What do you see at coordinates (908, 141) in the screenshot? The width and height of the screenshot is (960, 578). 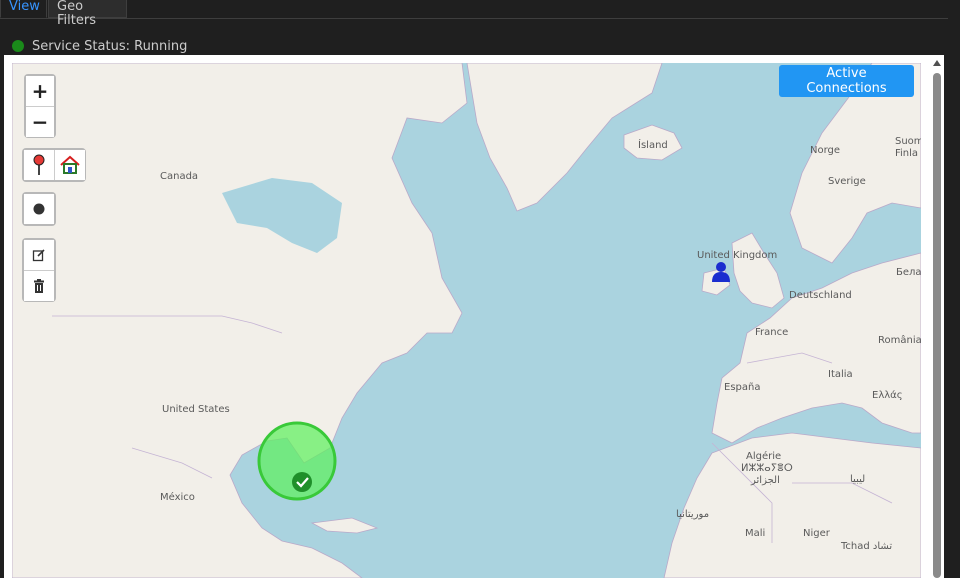 I see `label-suomi: Suom` at bounding box center [908, 141].